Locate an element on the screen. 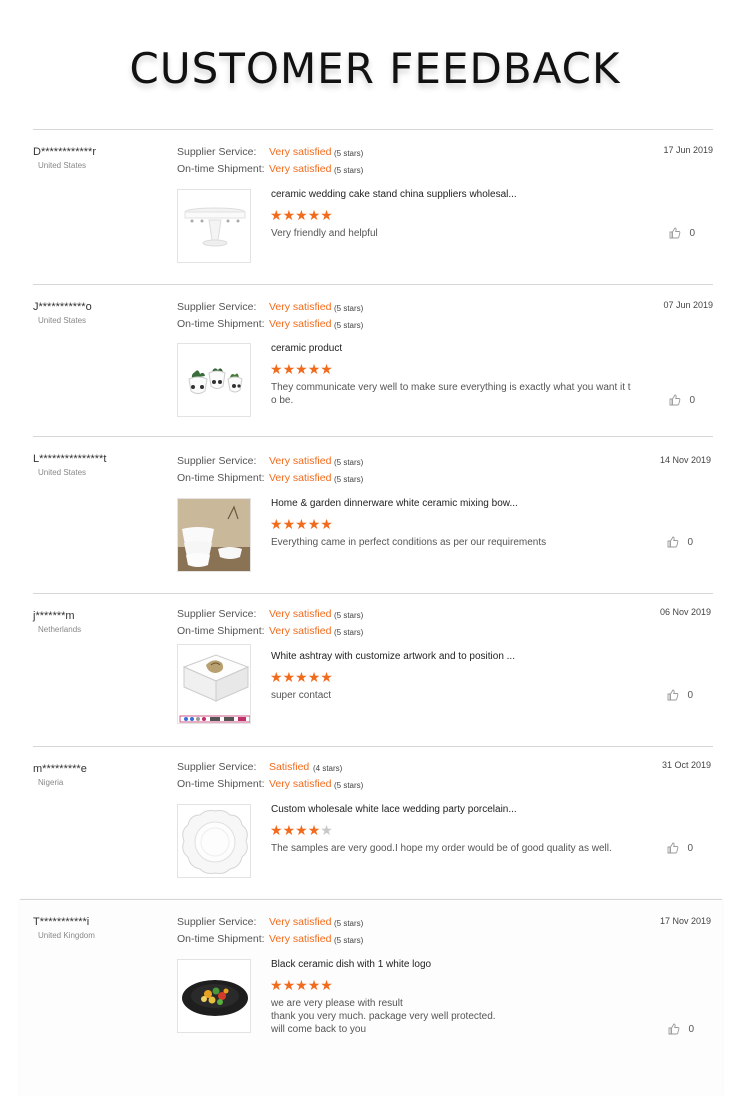 This screenshot has width=750, height=1096. supplier-service-stars: (4 stars) is located at coordinates (328, 768).